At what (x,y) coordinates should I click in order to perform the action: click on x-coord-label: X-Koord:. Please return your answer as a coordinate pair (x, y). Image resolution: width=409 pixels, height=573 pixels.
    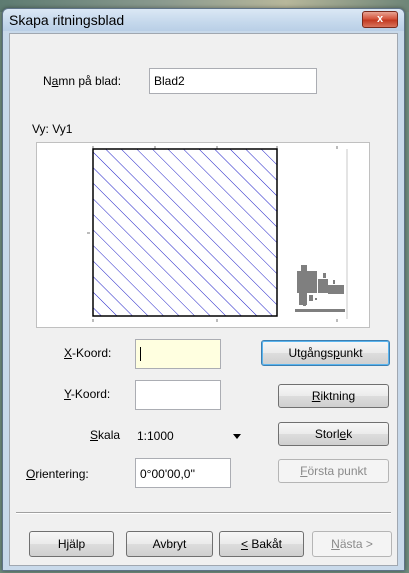
    Looking at the image, I should click on (88, 353).